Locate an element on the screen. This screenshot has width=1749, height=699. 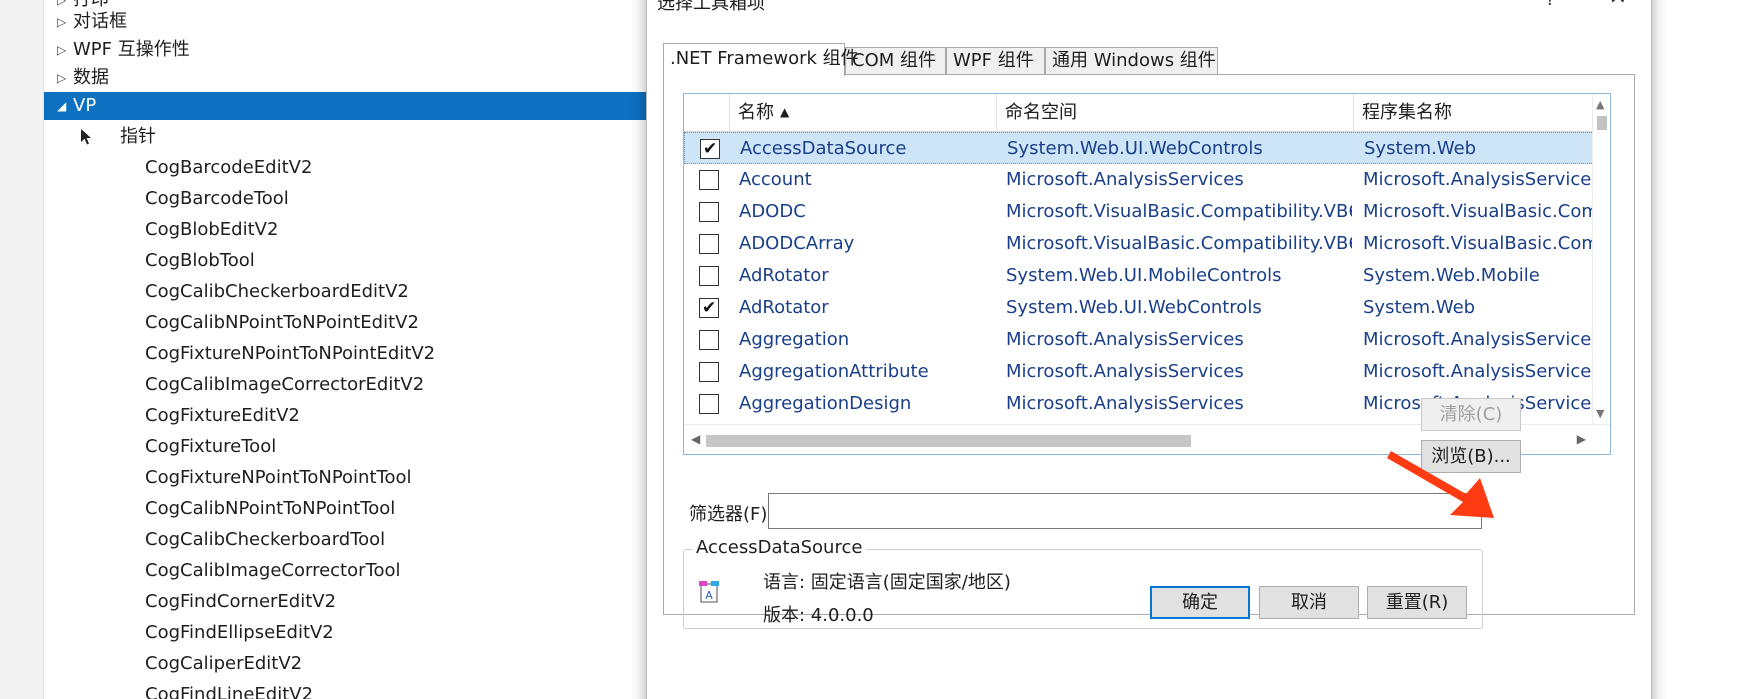
horizontal-scroll-thumb is located at coordinates (948, 441).